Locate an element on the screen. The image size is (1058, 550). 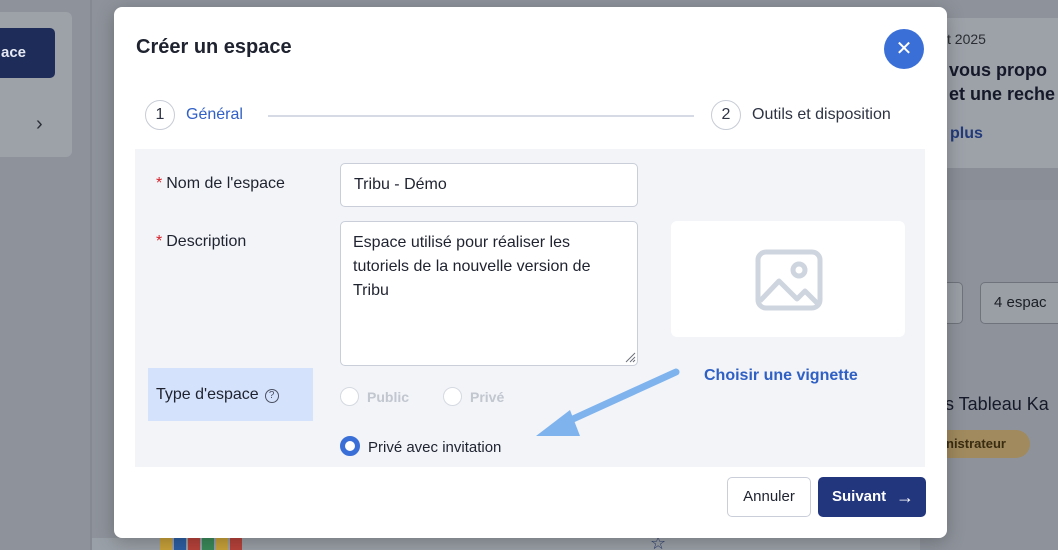
next-button: Suivant → is located at coordinates (872, 497).